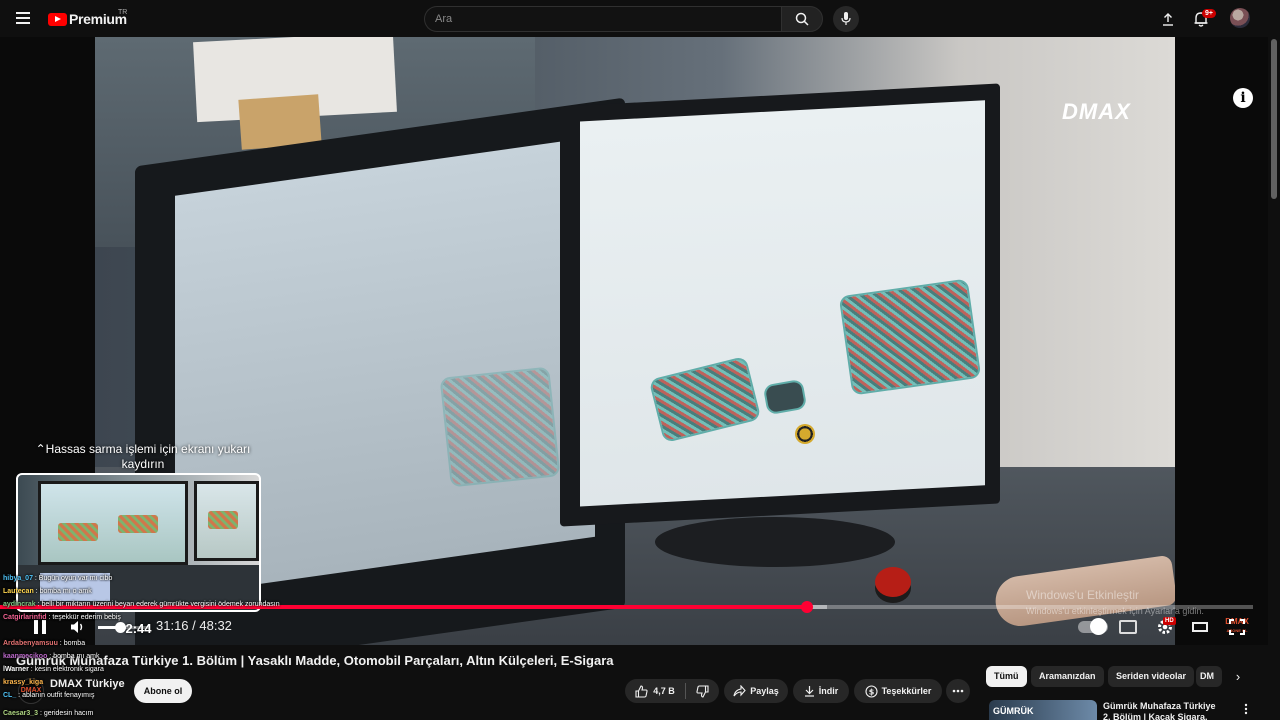 The height and width of the screenshot is (720, 1280). I want to click on thanks-button: $ Teşekkürler, so click(898, 691).